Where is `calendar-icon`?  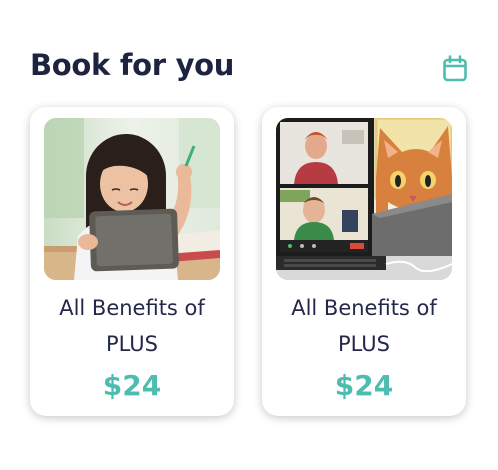 calendar-icon is located at coordinates (455, 71).